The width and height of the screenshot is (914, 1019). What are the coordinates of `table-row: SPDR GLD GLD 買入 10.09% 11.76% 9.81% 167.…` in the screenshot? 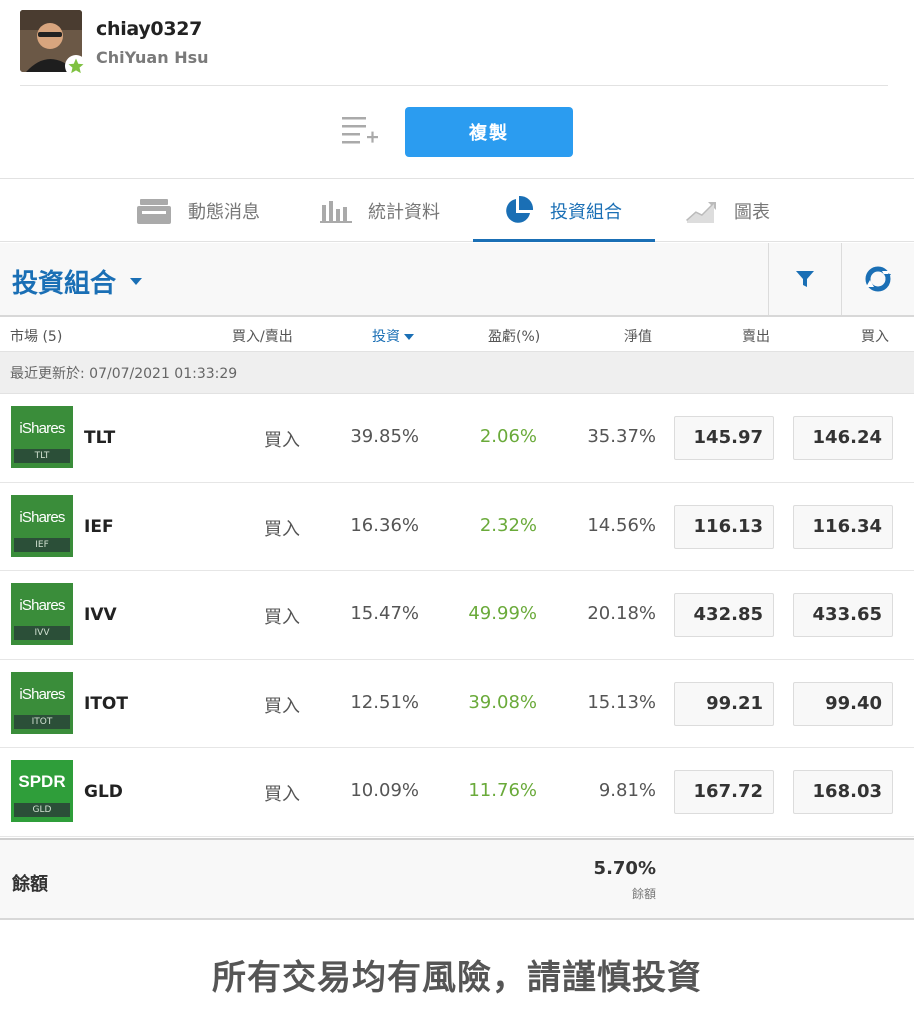 It's located at (457, 792).